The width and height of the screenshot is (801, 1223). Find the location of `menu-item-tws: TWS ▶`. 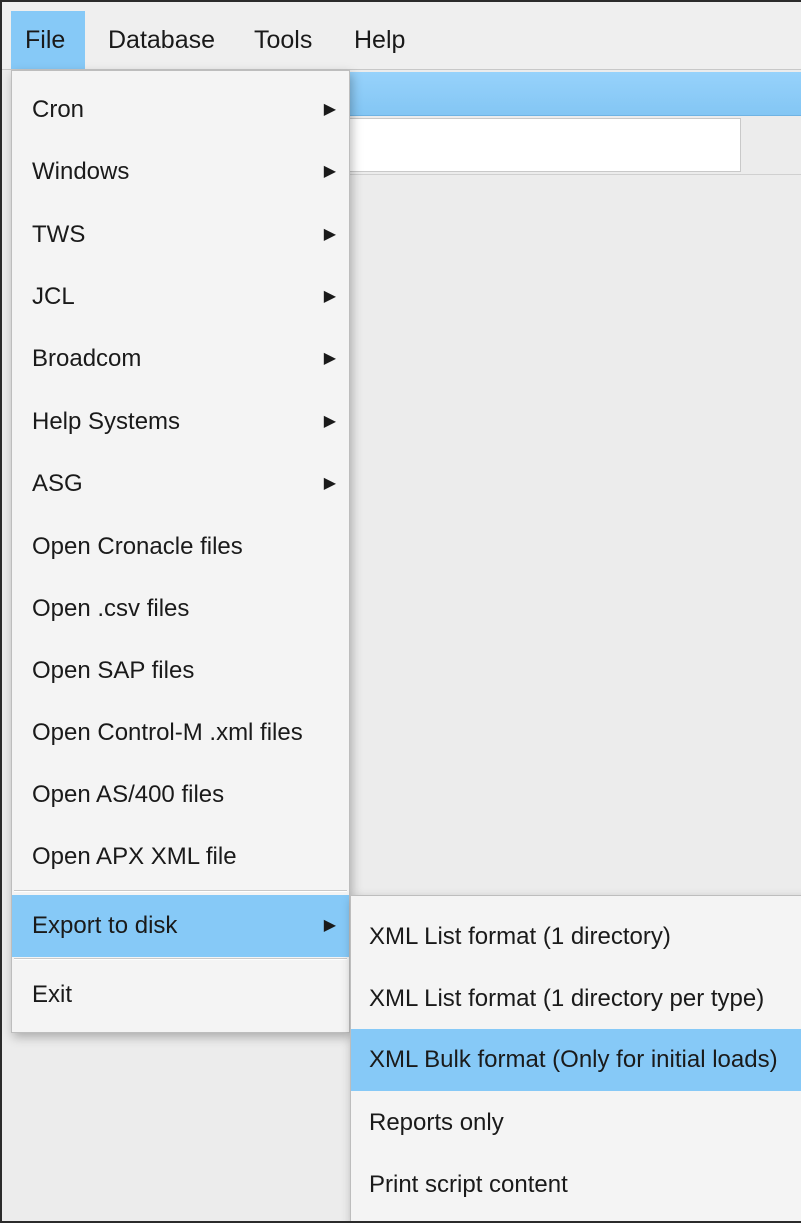

menu-item-tws: TWS ▶ is located at coordinates (180, 235).